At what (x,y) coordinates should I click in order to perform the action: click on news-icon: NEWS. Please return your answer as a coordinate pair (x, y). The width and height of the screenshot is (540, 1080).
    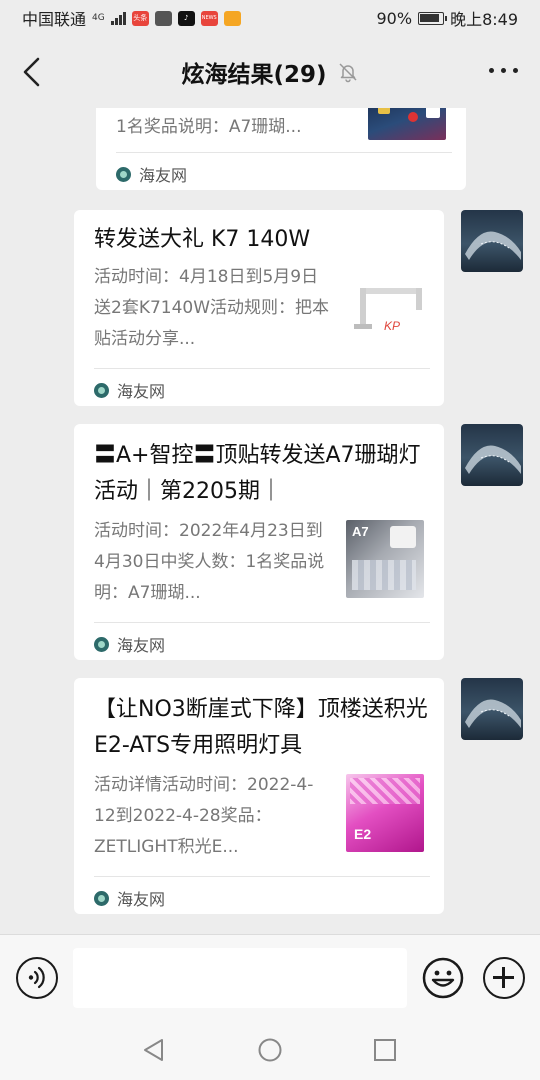
    Looking at the image, I should click on (209, 18).